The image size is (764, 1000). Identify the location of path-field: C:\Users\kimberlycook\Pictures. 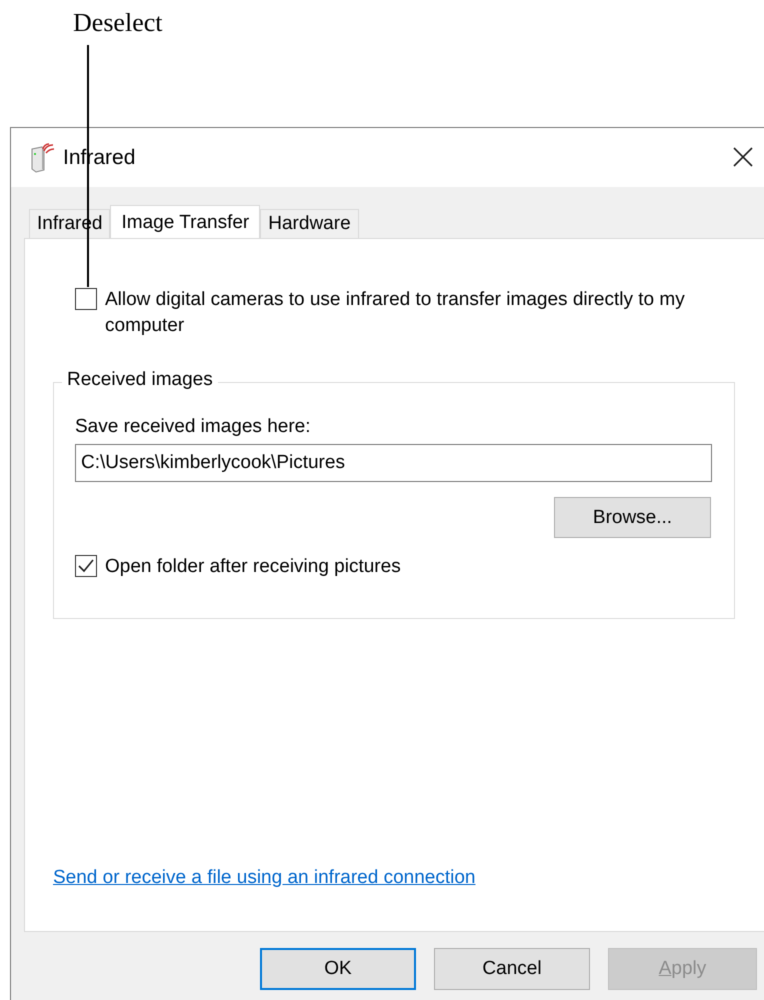
(393, 463).